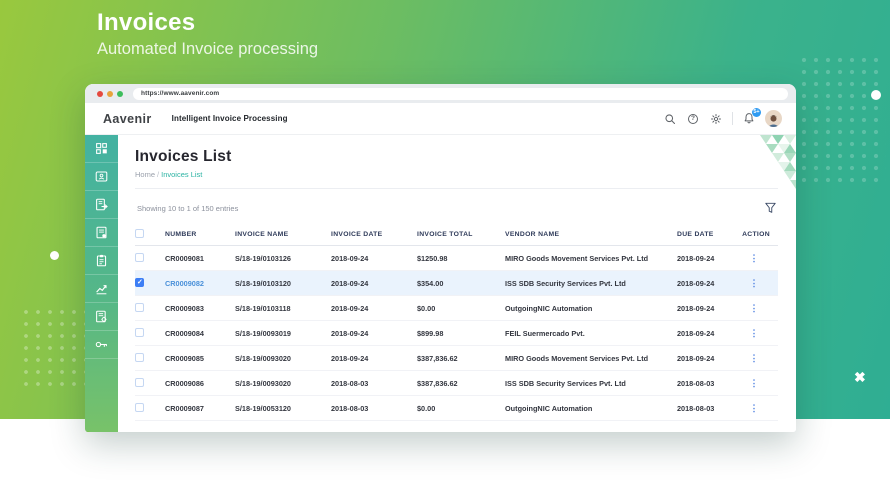 This screenshot has height=500, width=890. Describe the element at coordinates (709, 234) in the screenshot. I see `column-header-due-date: DUE DATE` at that location.